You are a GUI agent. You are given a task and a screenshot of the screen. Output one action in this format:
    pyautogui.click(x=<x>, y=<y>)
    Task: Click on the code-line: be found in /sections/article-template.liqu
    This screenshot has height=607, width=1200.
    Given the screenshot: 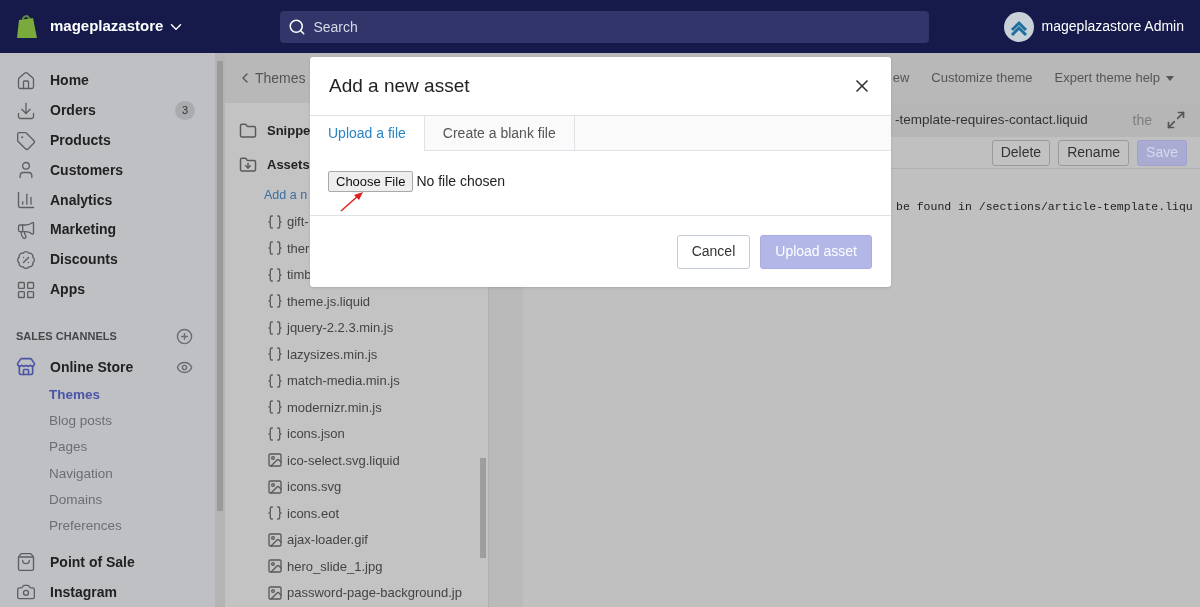 What is the action you would take?
    pyautogui.click(x=1044, y=207)
    